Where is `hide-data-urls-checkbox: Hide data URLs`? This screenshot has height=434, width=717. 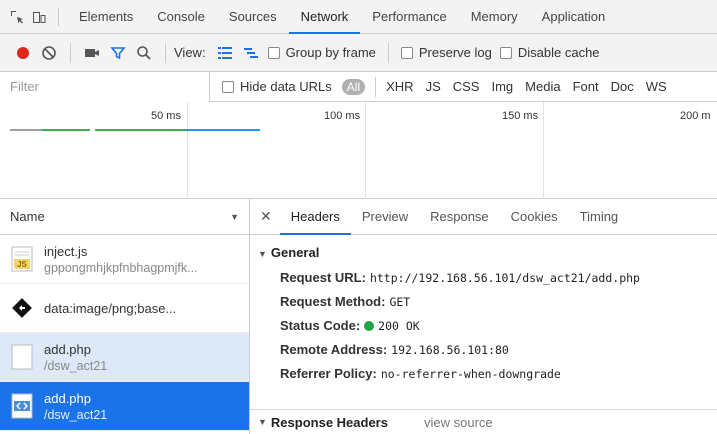 hide-data-urls-checkbox: Hide data URLs is located at coordinates (277, 86).